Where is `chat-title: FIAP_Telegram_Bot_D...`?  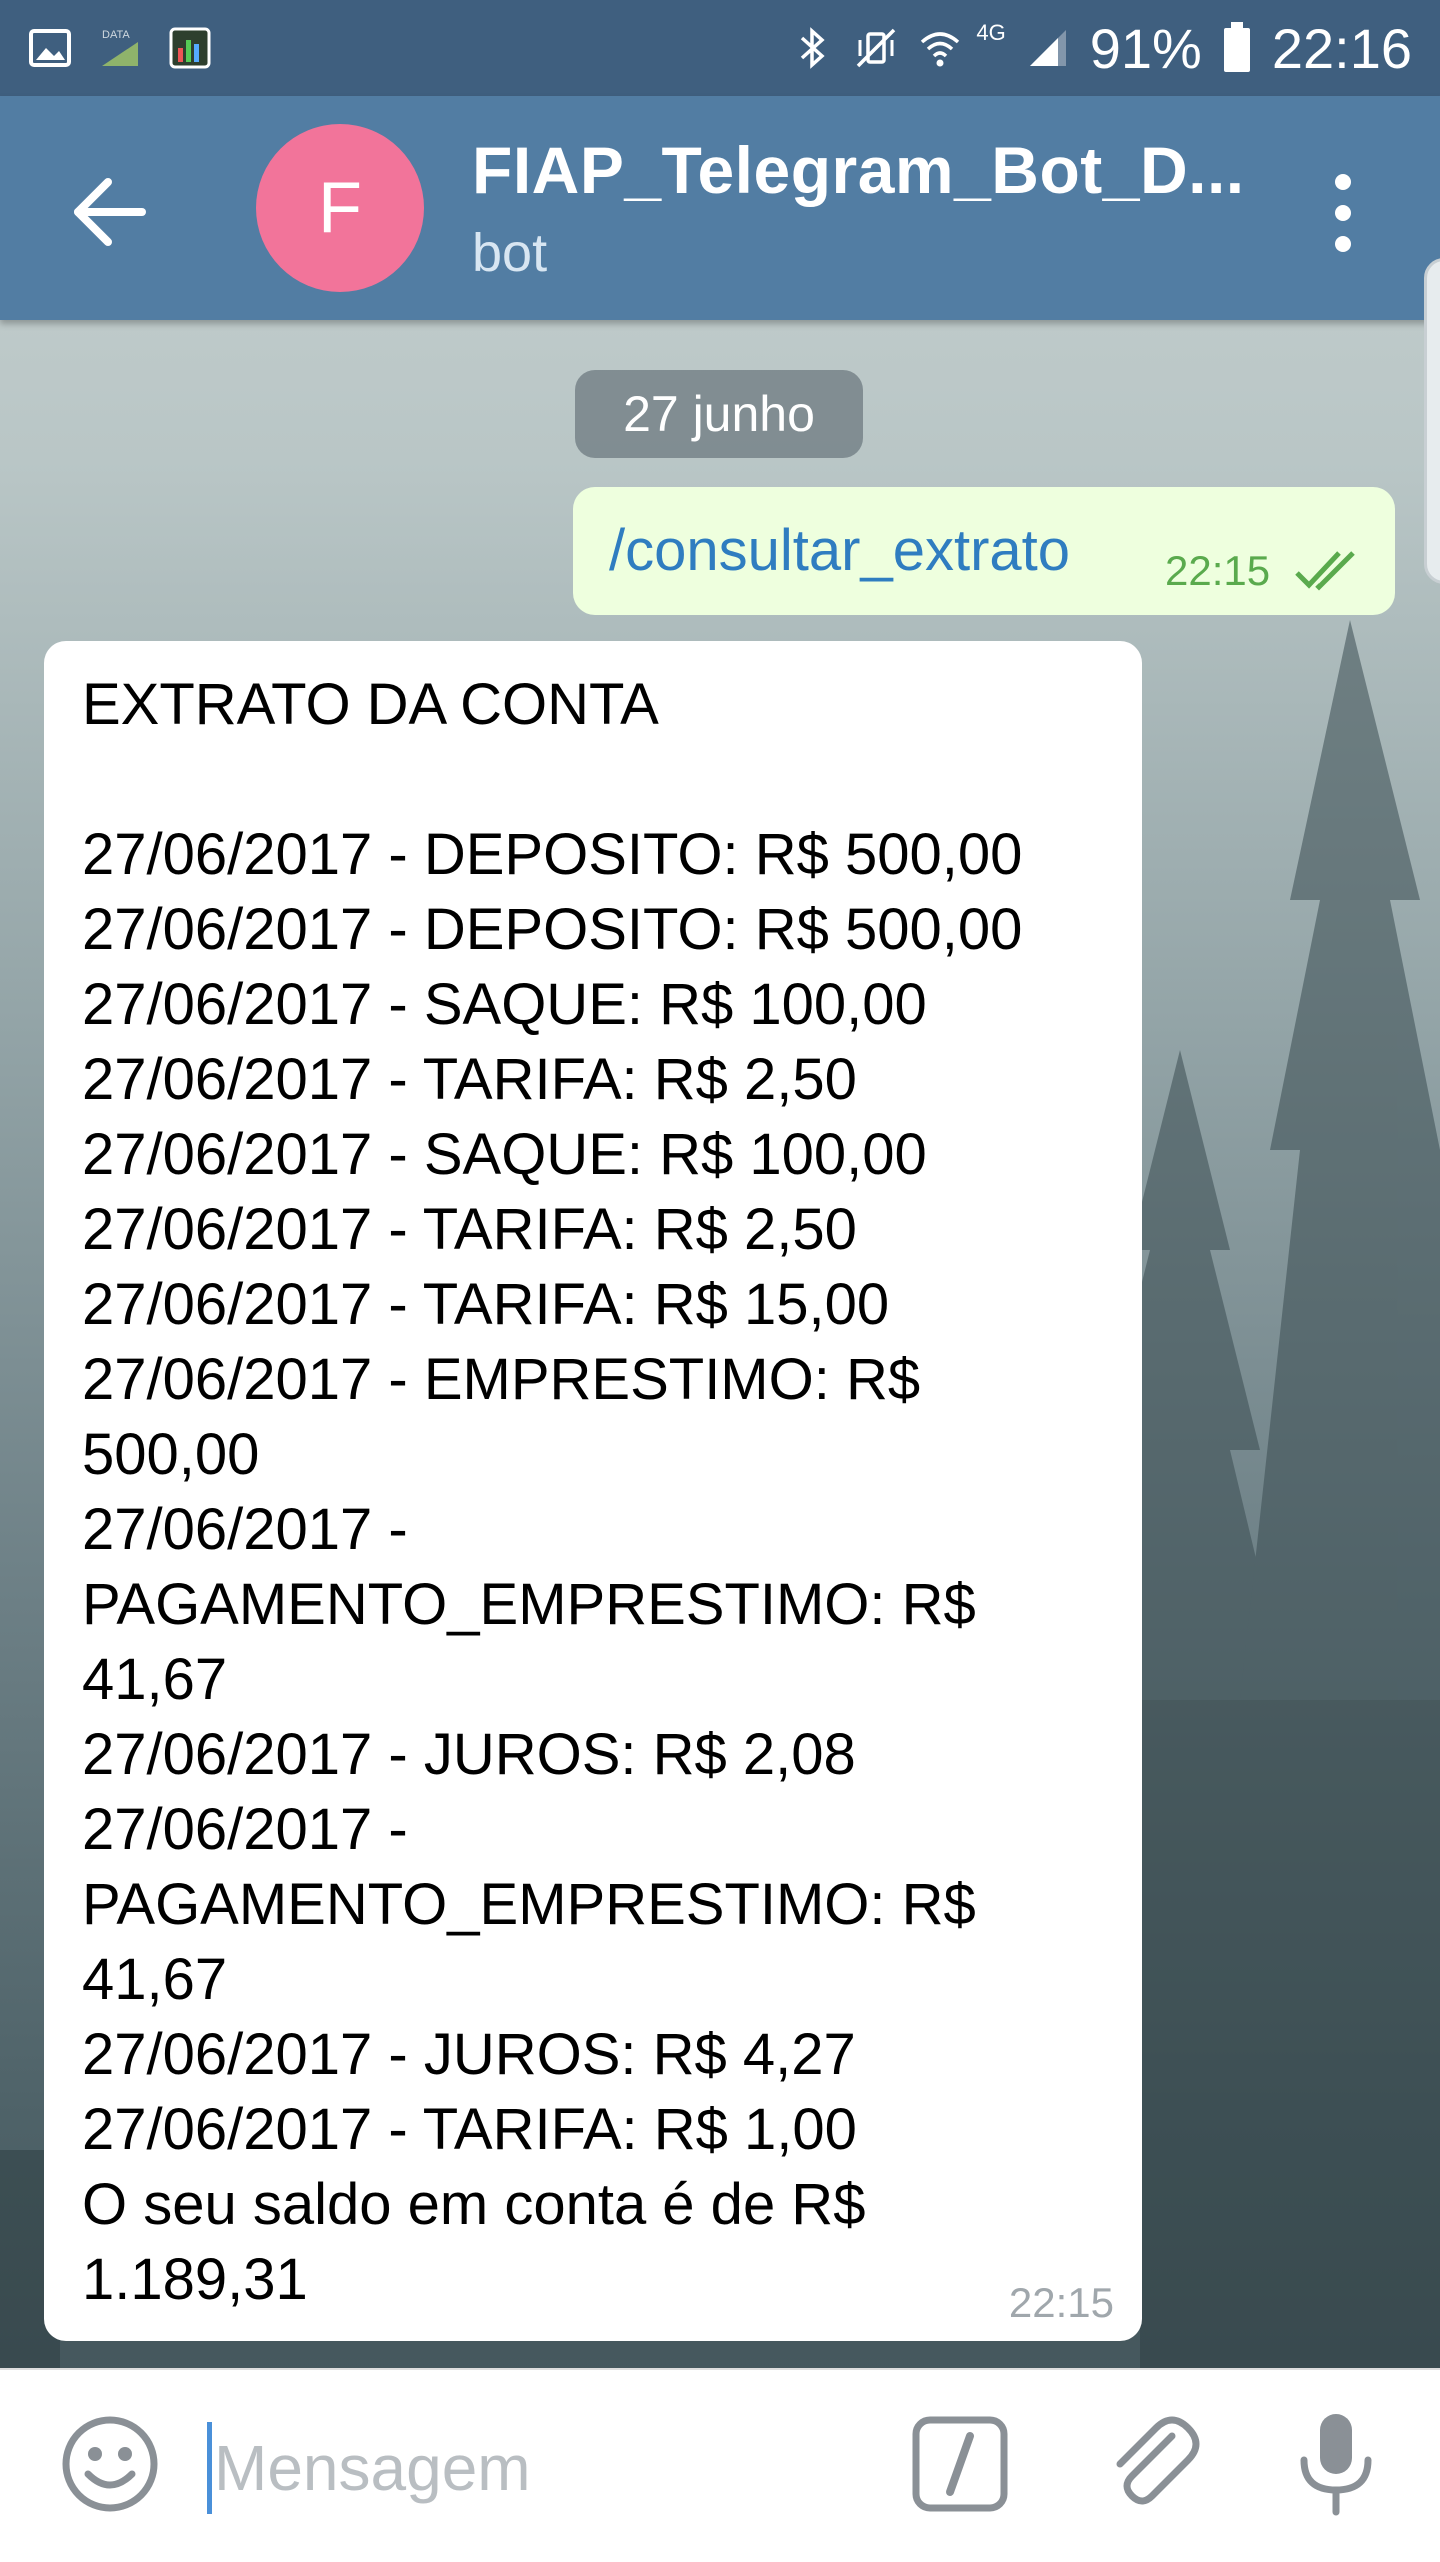
chat-title: FIAP_Telegram_Bot_D... is located at coordinates (858, 170).